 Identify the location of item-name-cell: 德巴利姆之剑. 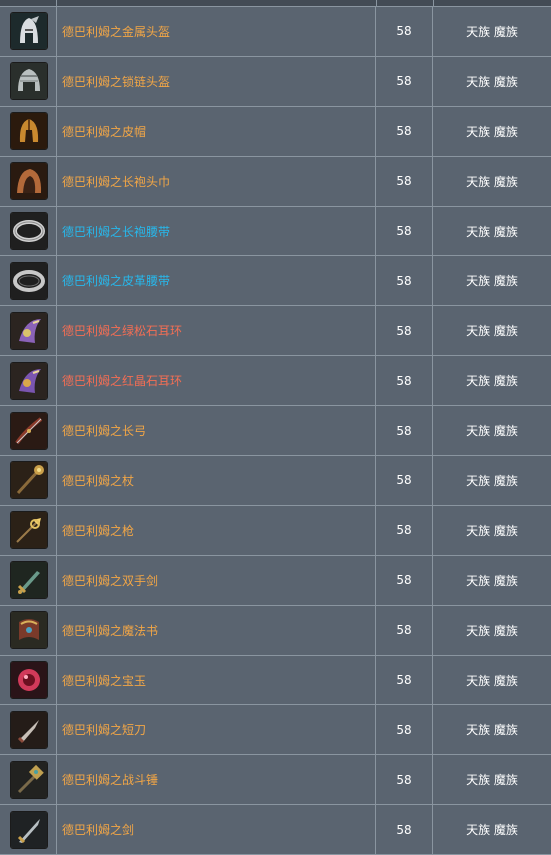
(216, 830).